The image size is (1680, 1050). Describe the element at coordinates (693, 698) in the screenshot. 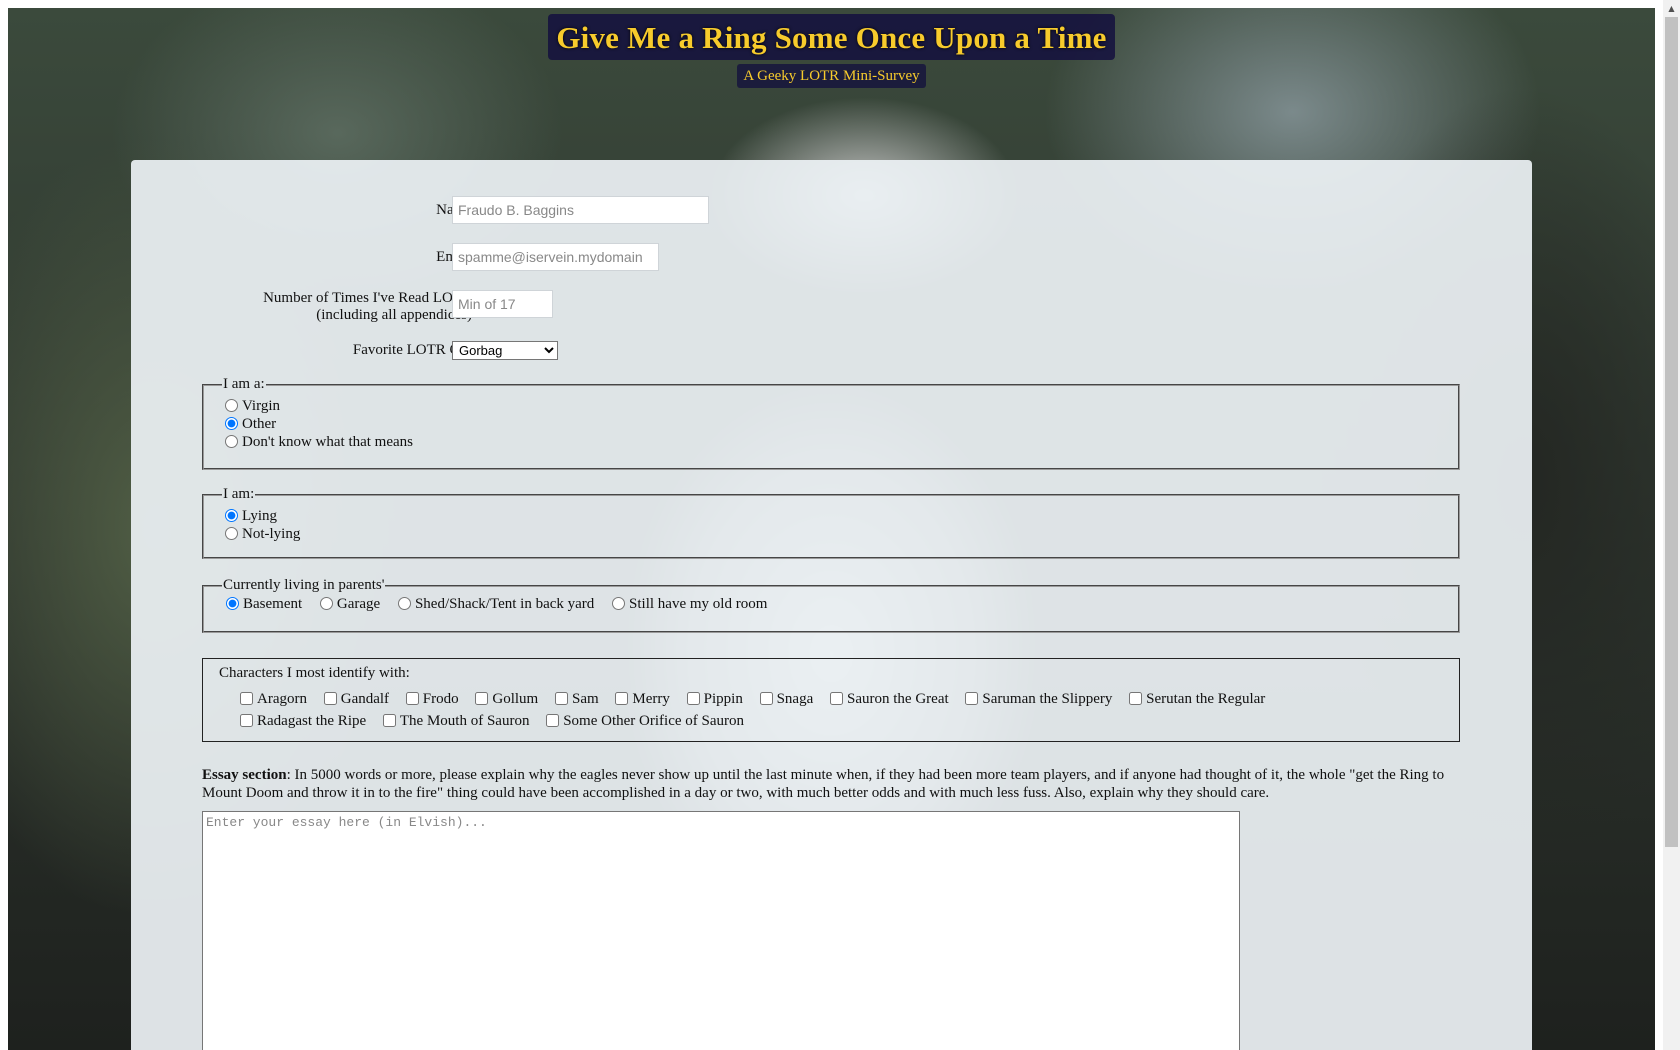

I see `checkbox-pippin` at that location.